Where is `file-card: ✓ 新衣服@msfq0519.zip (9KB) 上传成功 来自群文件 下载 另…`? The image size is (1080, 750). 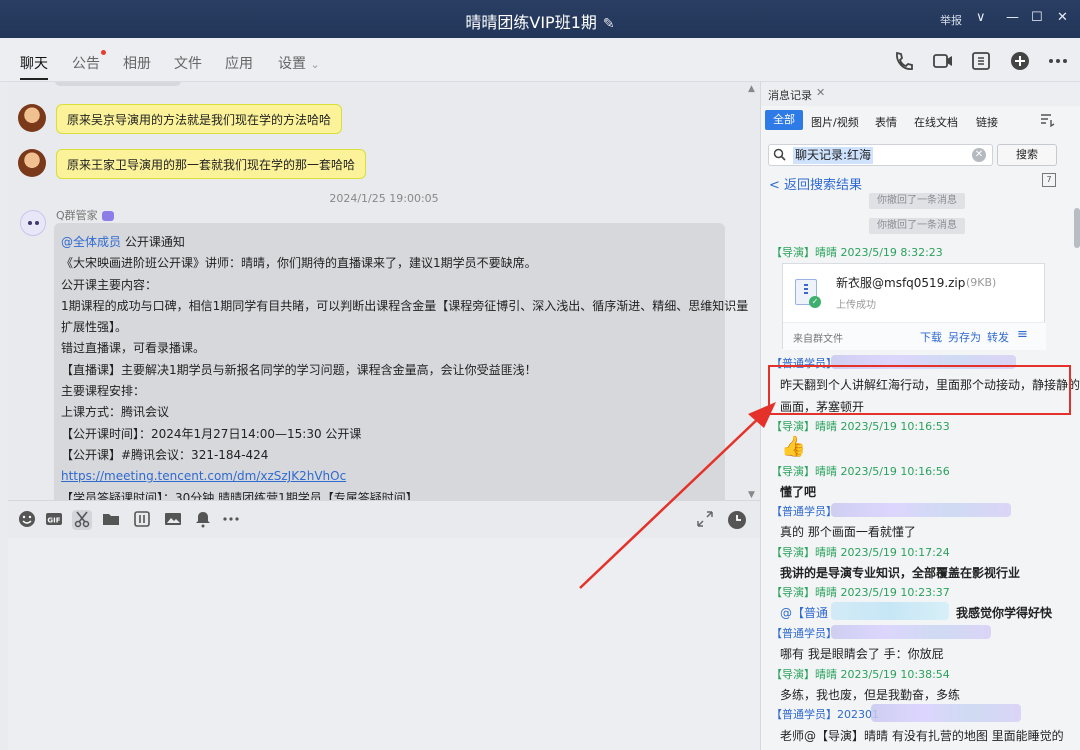
file-card: ✓ 新衣服@msfq0519.zip (9KB) 上传成功 来自群文件 下载 另… is located at coordinates (914, 306).